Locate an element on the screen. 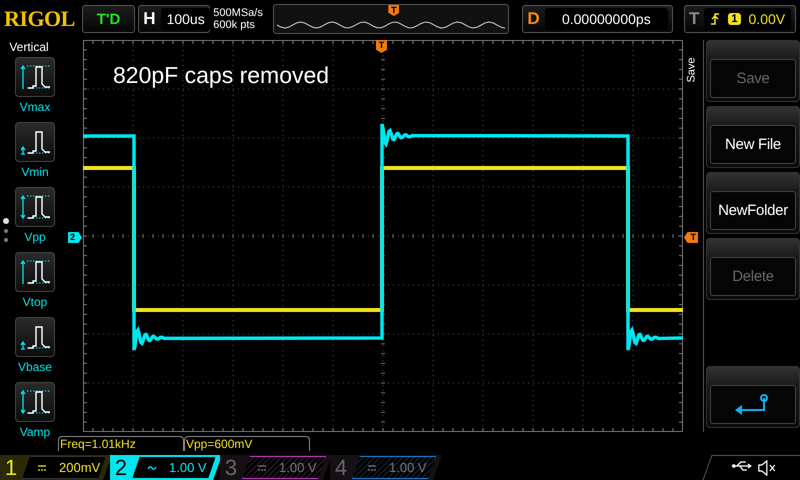 This screenshot has height=480, width=800. pp-measure-icon is located at coordinates (35, 207).